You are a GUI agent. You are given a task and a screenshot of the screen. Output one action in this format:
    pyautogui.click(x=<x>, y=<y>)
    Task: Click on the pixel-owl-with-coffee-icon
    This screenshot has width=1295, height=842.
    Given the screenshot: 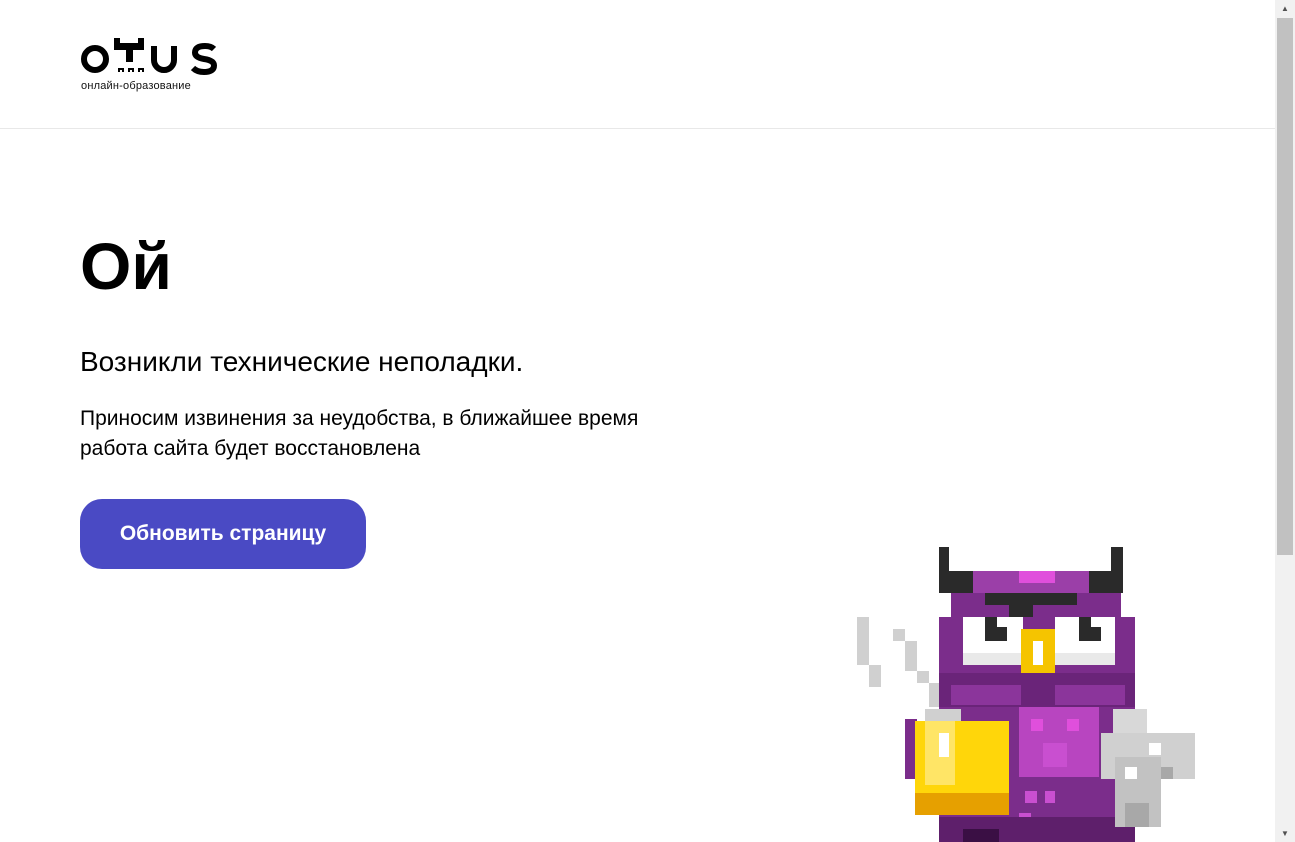 What is the action you would take?
    pyautogui.click(x=1026, y=694)
    